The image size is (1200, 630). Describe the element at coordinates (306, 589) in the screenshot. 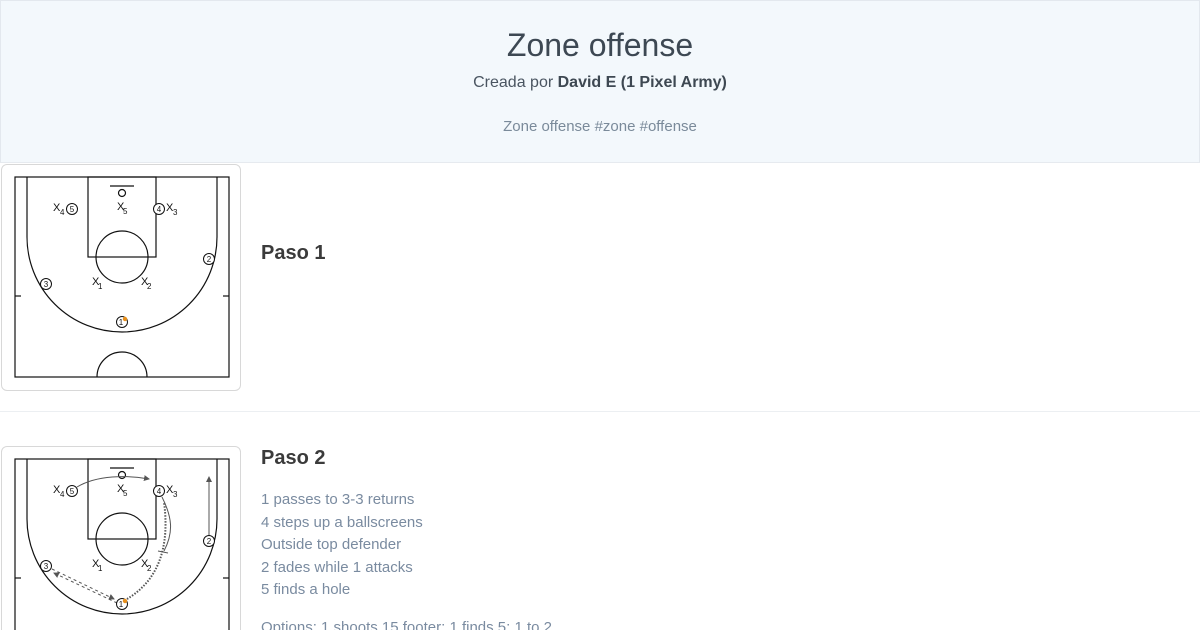

I see `description-line: 5 finds a hole` at that location.